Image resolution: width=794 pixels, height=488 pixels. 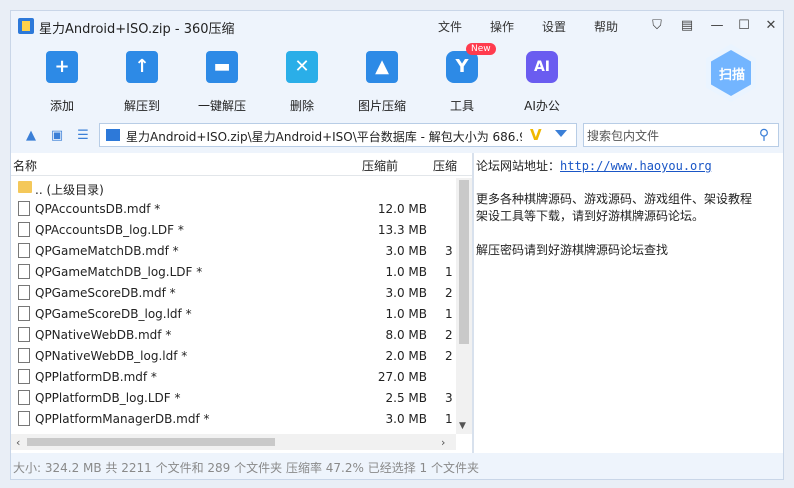 What do you see at coordinates (518, 166) in the screenshot?
I see `comment-site-label: 论坛网站地址：` at bounding box center [518, 166].